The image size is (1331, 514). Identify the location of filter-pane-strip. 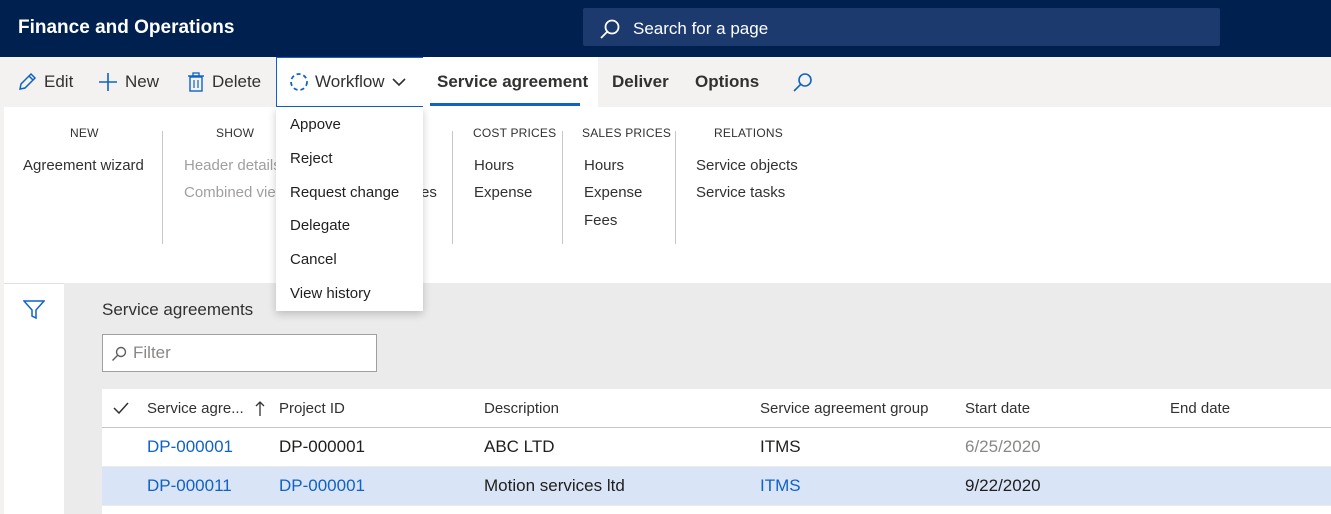
(34, 398).